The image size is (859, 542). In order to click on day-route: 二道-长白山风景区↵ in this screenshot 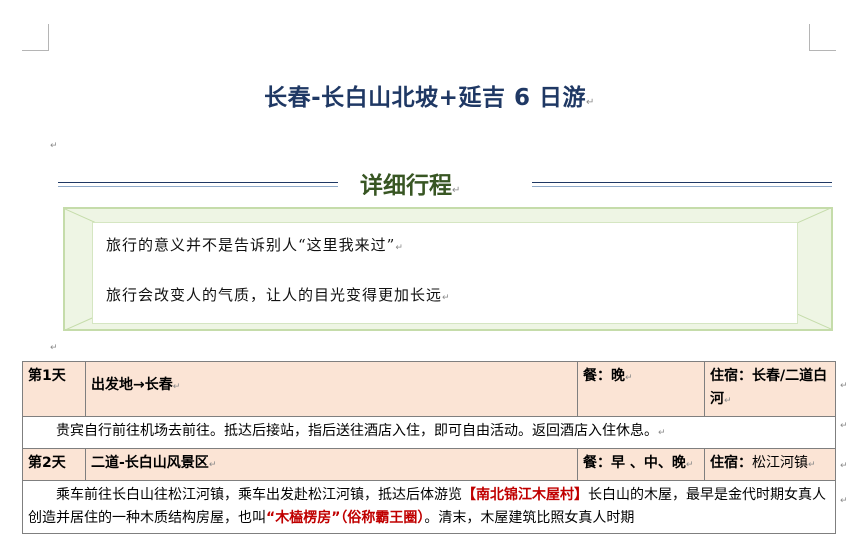, I will do `click(331, 464)`.